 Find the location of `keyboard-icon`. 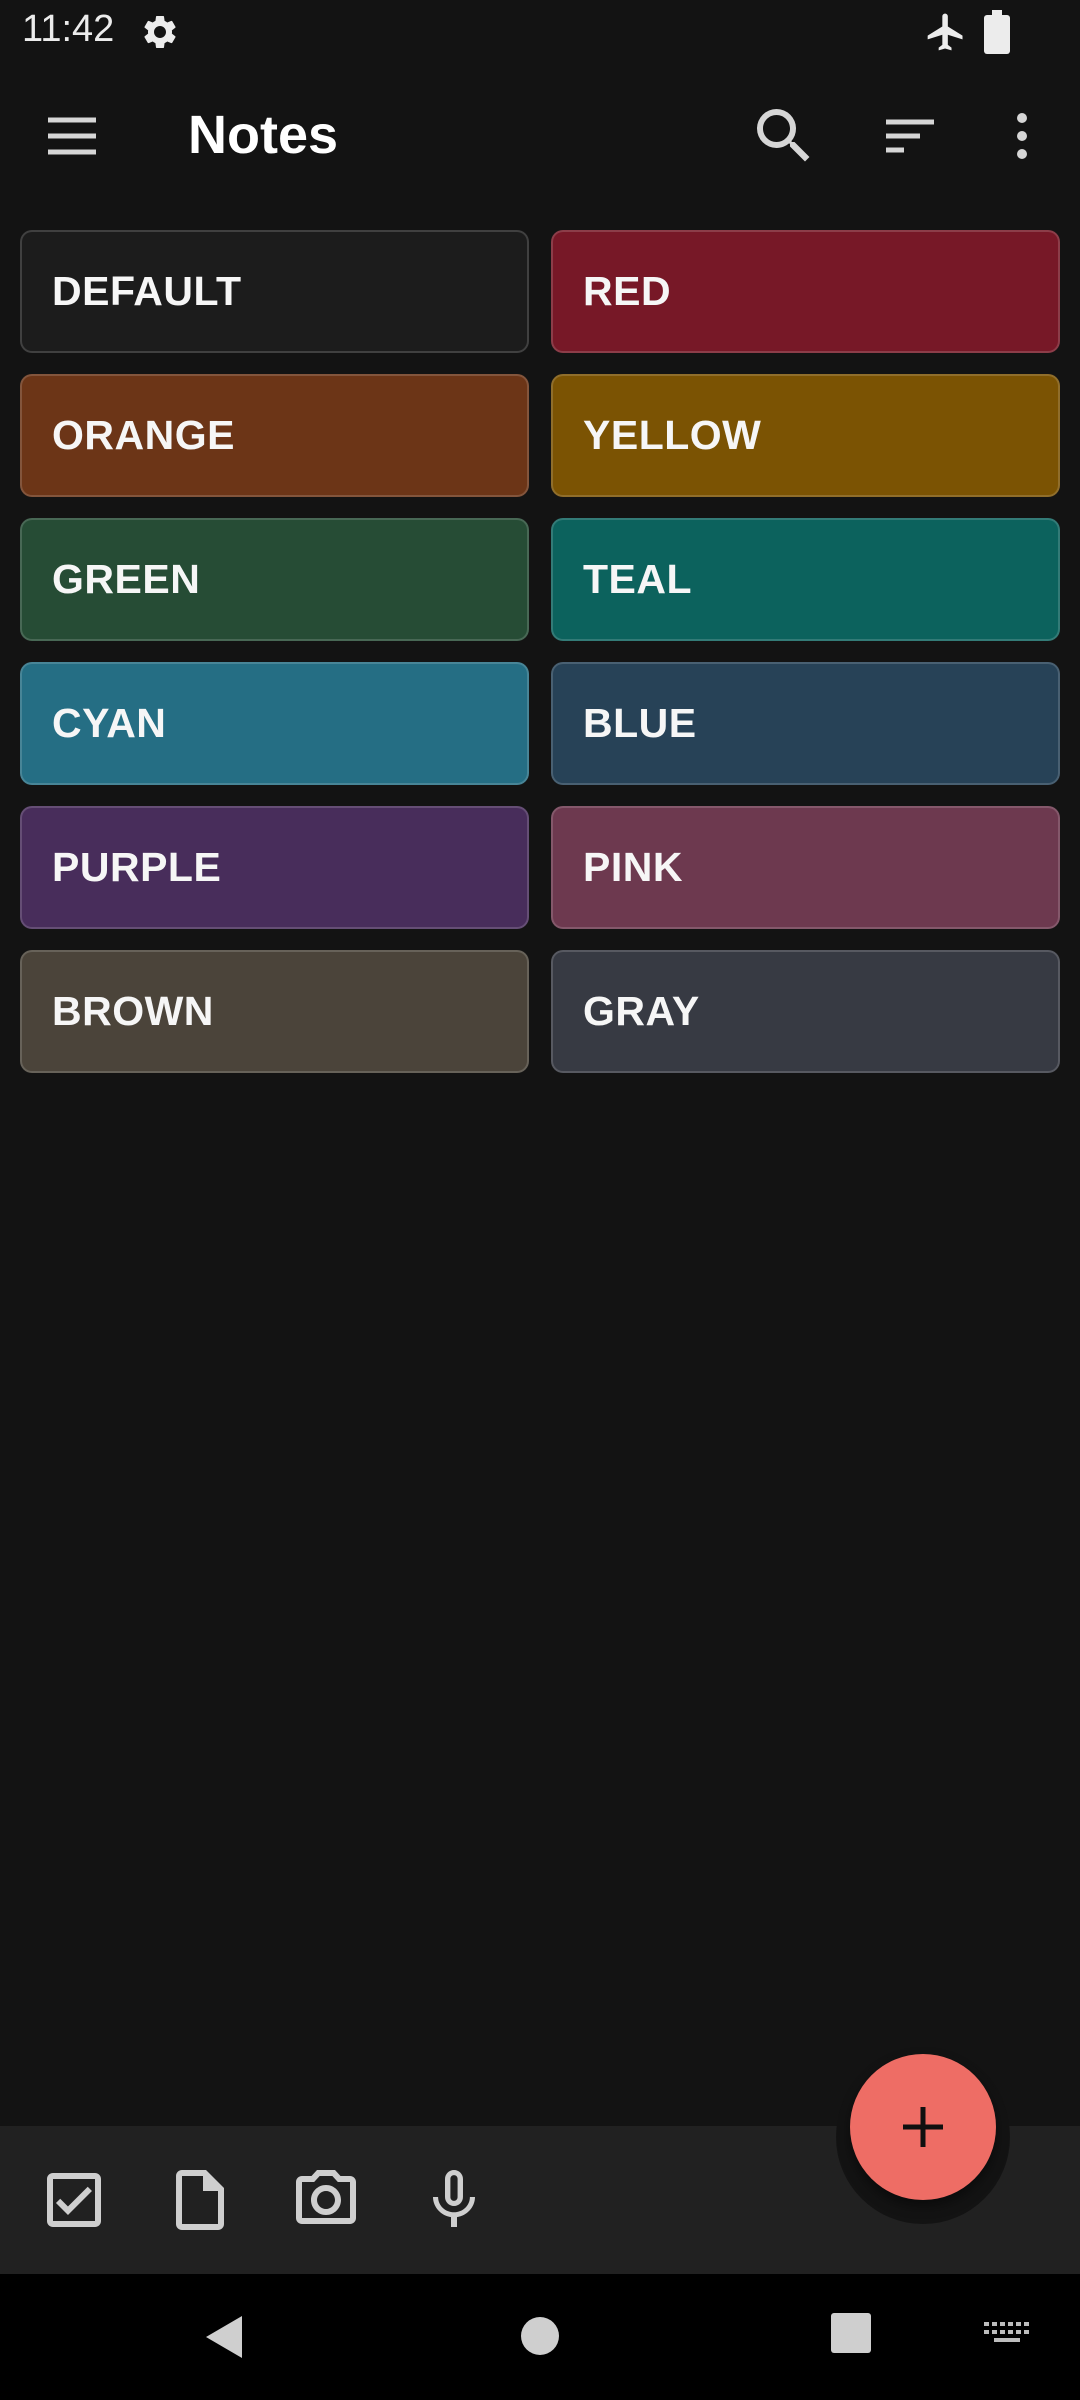

keyboard-icon is located at coordinates (1007, 2334).